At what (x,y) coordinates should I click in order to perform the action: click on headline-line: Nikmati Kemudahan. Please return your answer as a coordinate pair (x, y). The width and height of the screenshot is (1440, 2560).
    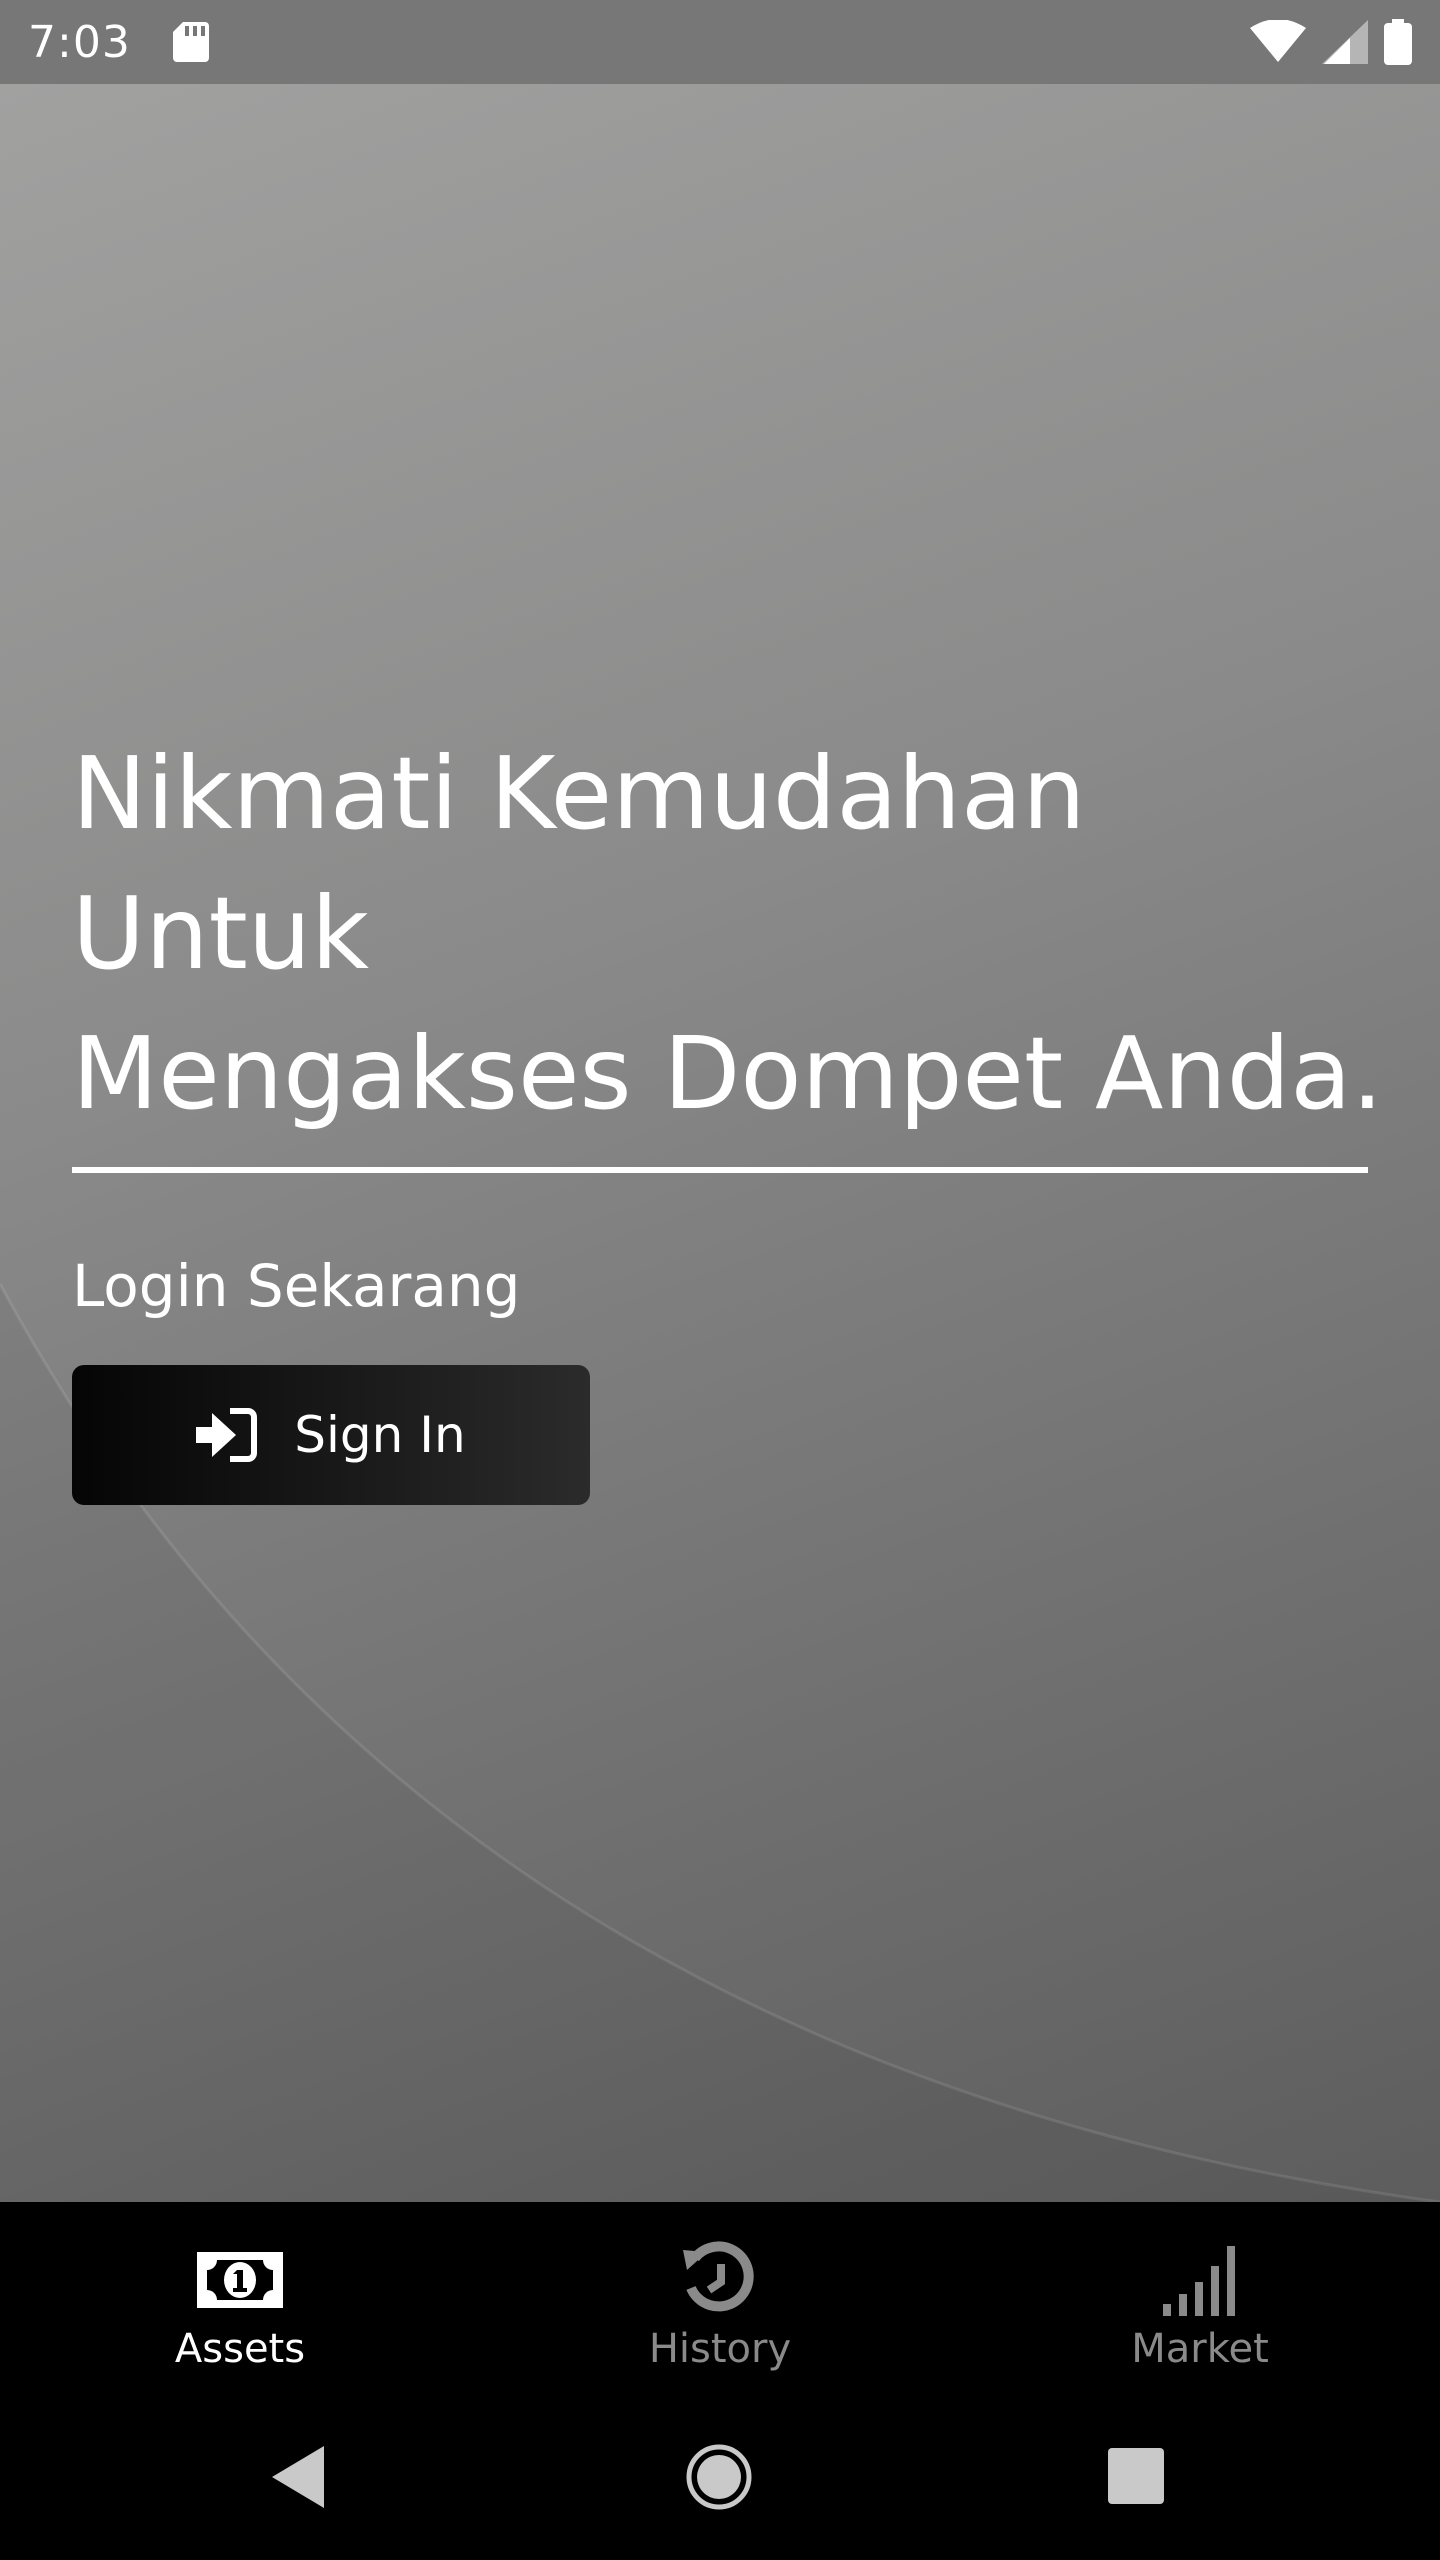
    Looking at the image, I should click on (579, 793).